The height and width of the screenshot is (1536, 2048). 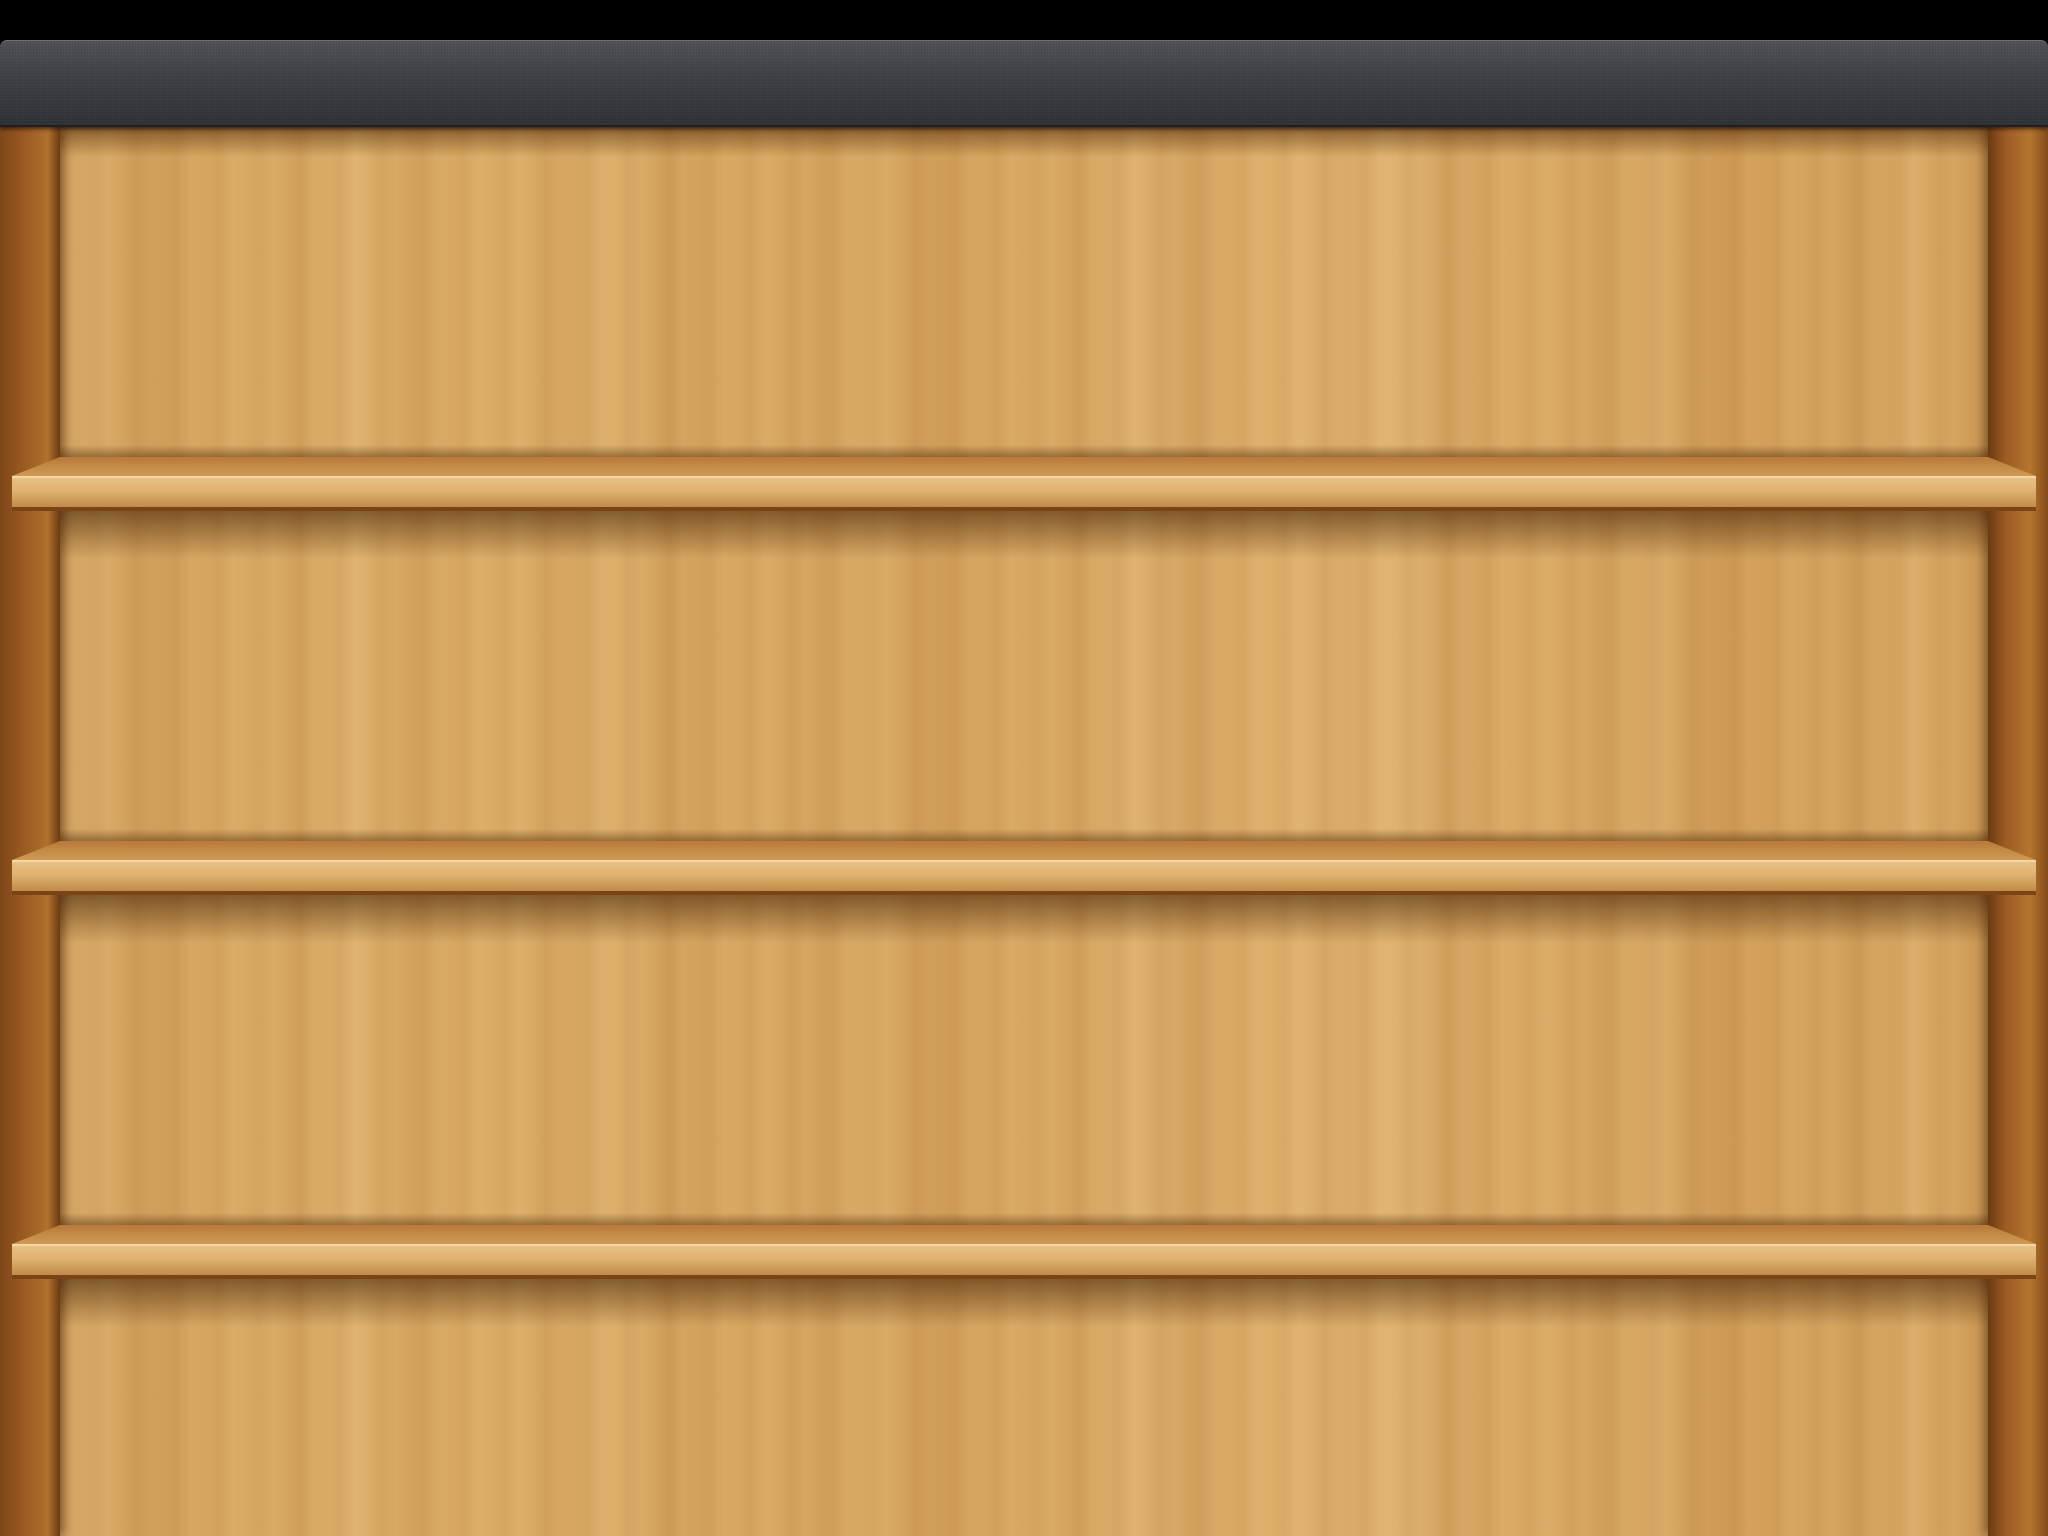 What do you see at coordinates (1024, 835) in the screenshot?
I see `shelf-2-back-shadow` at bounding box center [1024, 835].